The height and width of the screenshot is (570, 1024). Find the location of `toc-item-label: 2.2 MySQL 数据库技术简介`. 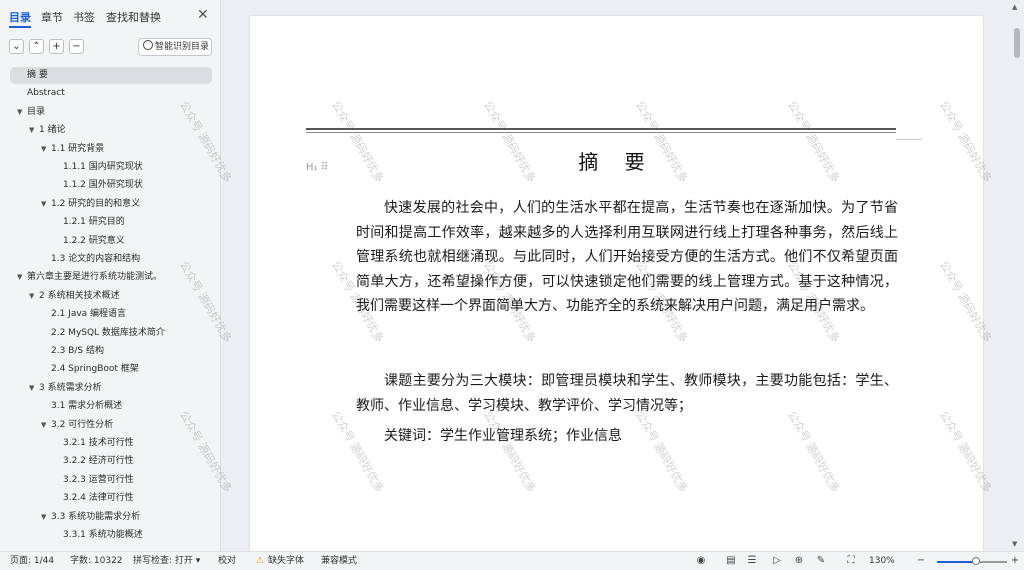

toc-item-label: 2.2 MySQL 数据库技术简介 is located at coordinates (108, 332).